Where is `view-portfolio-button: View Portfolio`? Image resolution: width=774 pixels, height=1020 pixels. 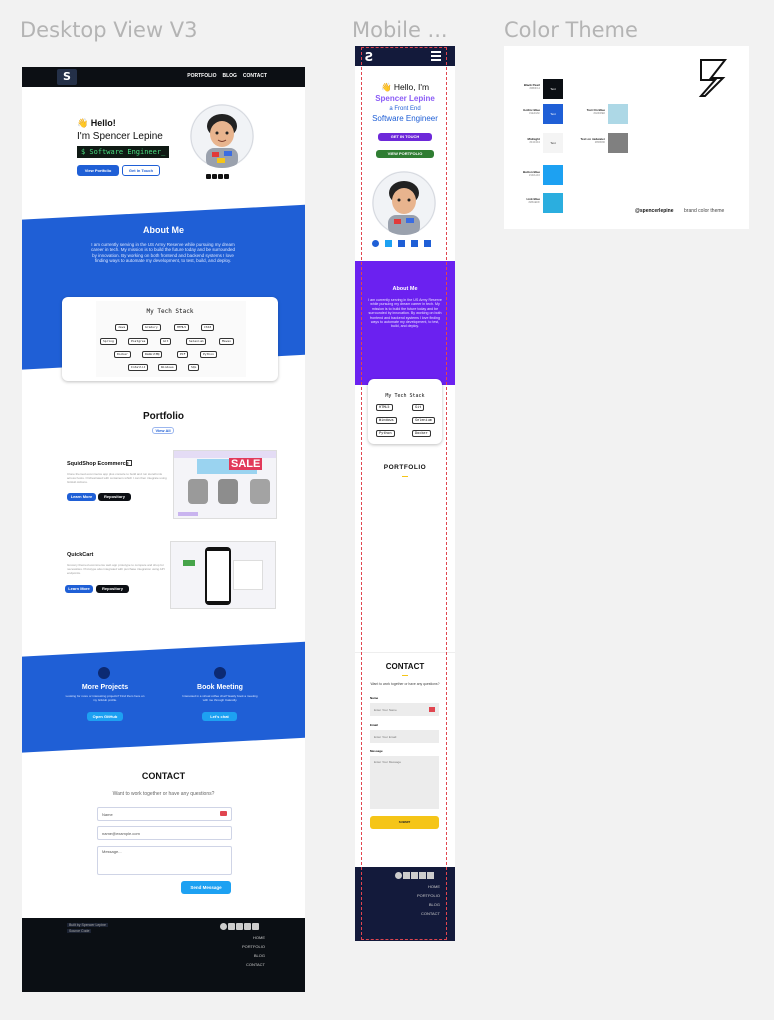 view-portfolio-button: View Portfolio is located at coordinates (98, 170).